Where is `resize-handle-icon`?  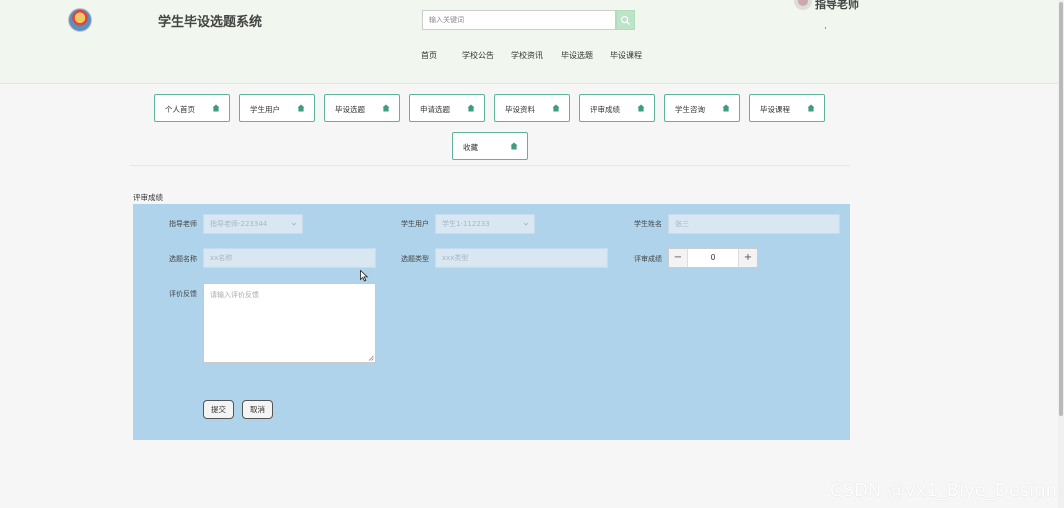
resize-handle-icon is located at coordinates (371, 358).